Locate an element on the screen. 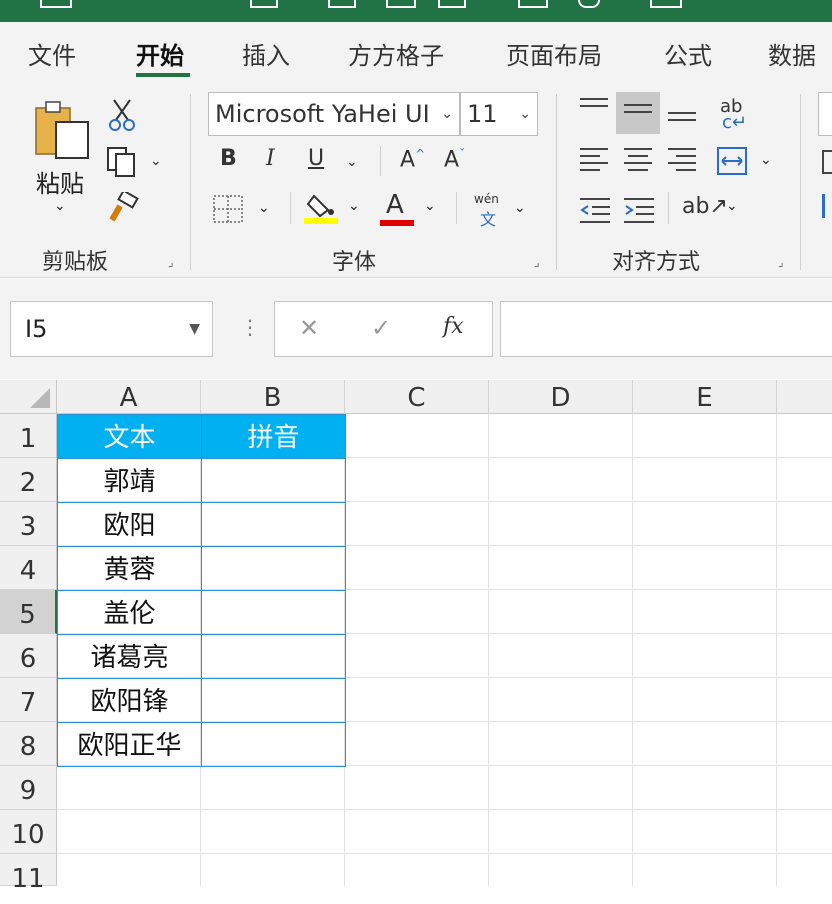 Image resolution: width=832 pixels, height=904 pixels. conditional-format-icon is located at coordinates (827, 162).